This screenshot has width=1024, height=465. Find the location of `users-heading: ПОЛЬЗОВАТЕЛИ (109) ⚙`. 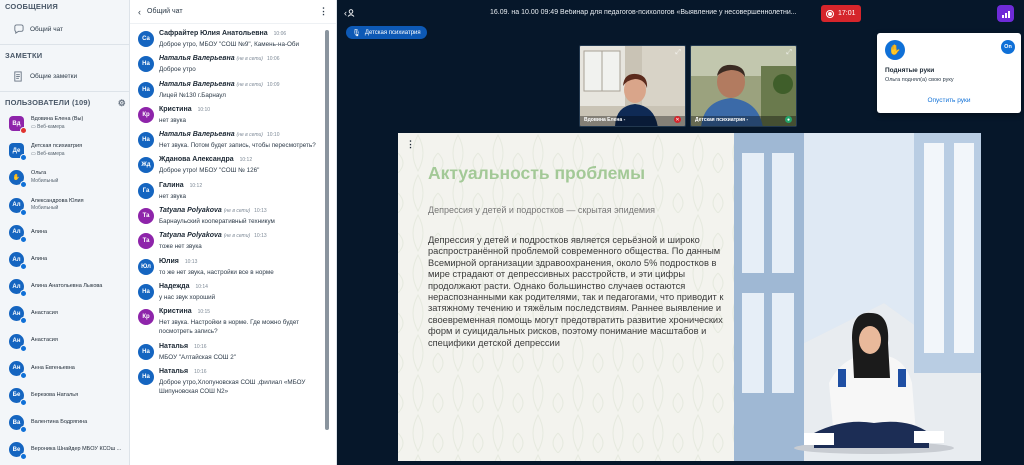

users-heading: ПОЛЬЗОВАТЕЛИ (109) ⚙ is located at coordinates (64, 103).